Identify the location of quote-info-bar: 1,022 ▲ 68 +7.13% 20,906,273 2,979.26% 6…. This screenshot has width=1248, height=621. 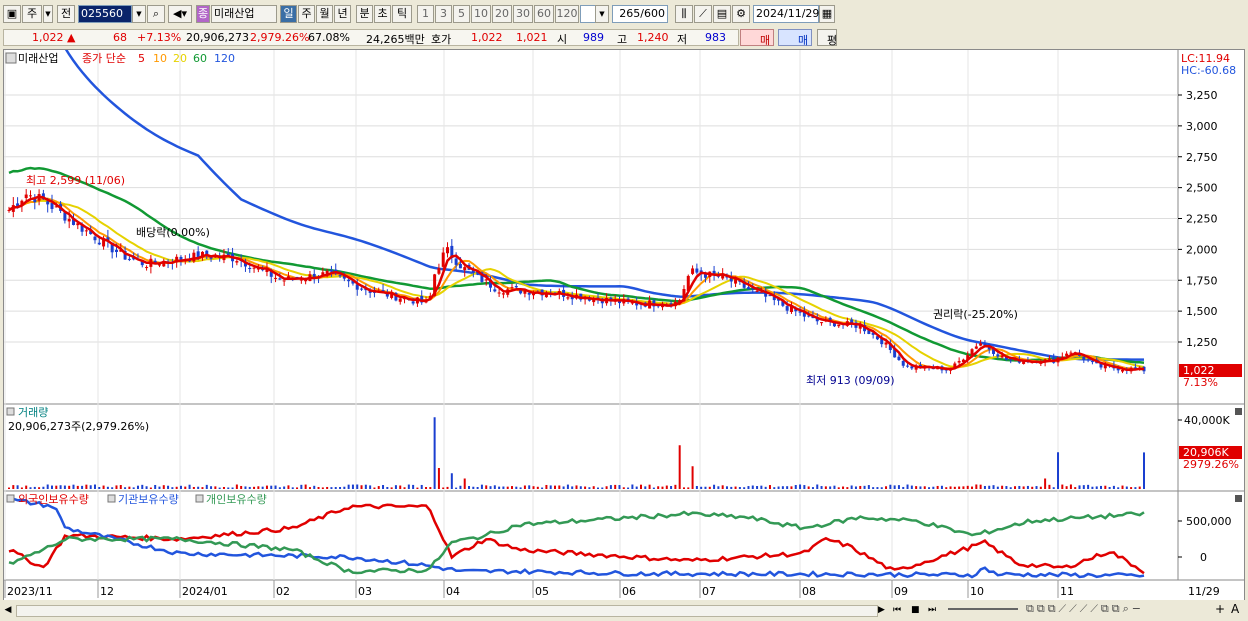
(624, 45).